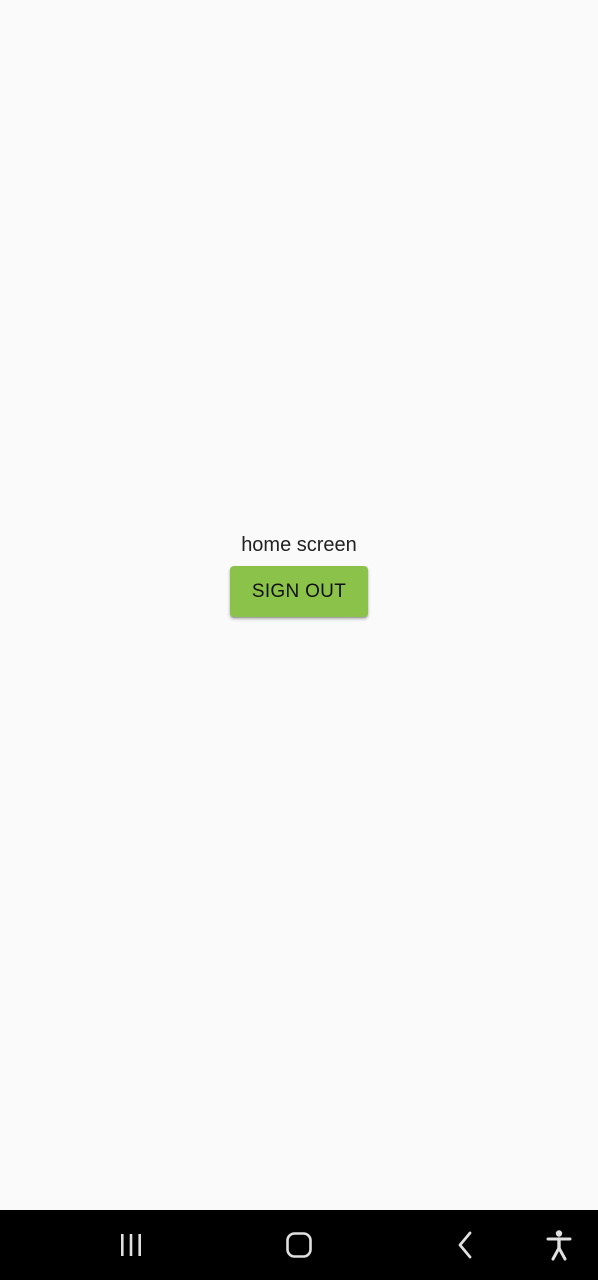  Describe the element at coordinates (299, 545) in the screenshot. I see `home-screen-label: home screen` at that location.